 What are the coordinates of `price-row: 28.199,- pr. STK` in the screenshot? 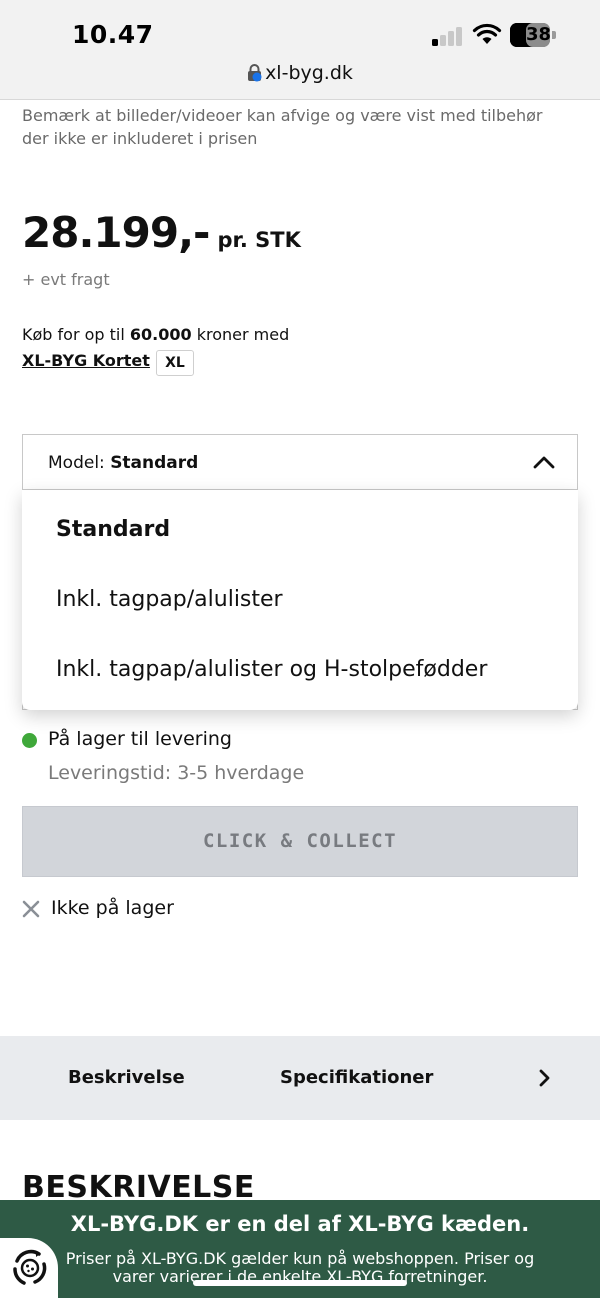 It's located at (161, 232).